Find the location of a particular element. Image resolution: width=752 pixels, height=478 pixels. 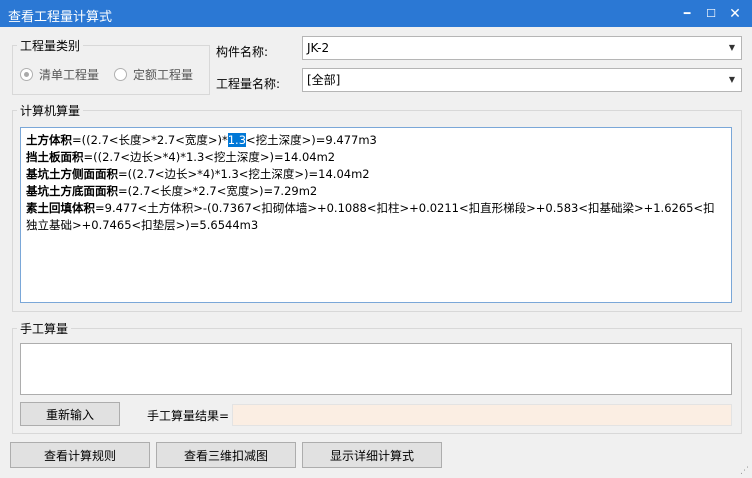

show-detailed-formula-button: 显示详细计算式 is located at coordinates (372, 455).